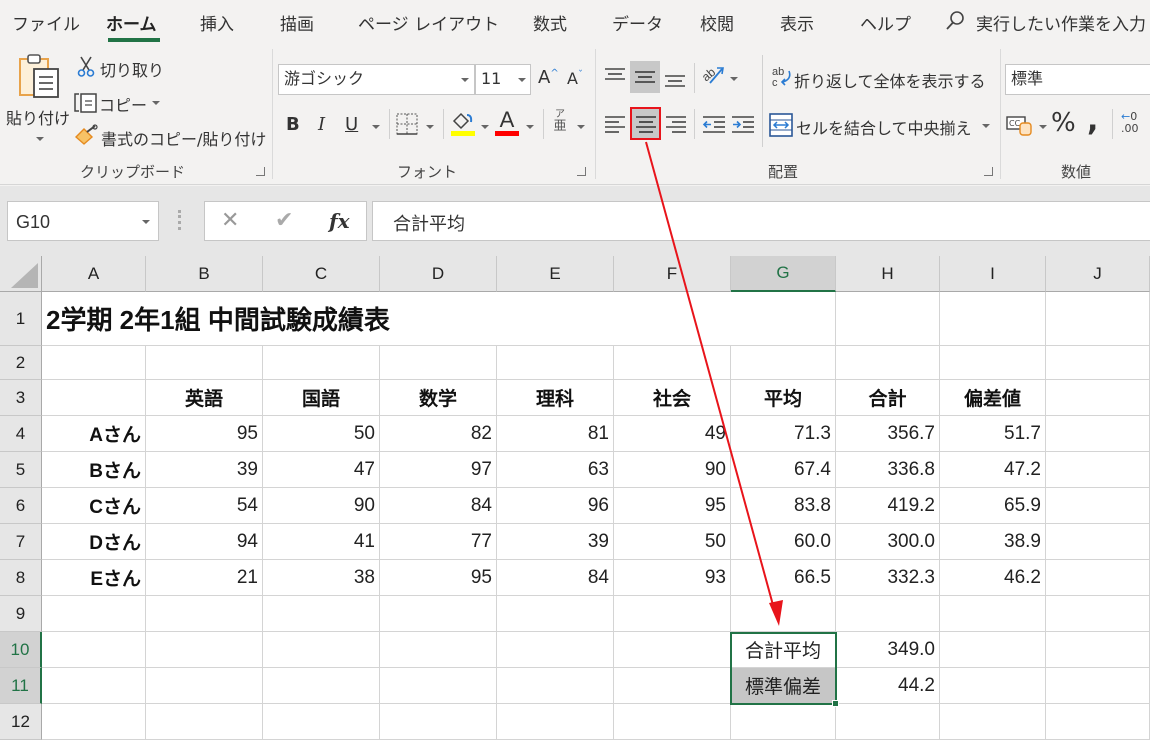 This screenshot has width=1150, height=741. Describe the element at coordinates (672, 398) in the screenshot. I see `header-cell: 社会` at that location.